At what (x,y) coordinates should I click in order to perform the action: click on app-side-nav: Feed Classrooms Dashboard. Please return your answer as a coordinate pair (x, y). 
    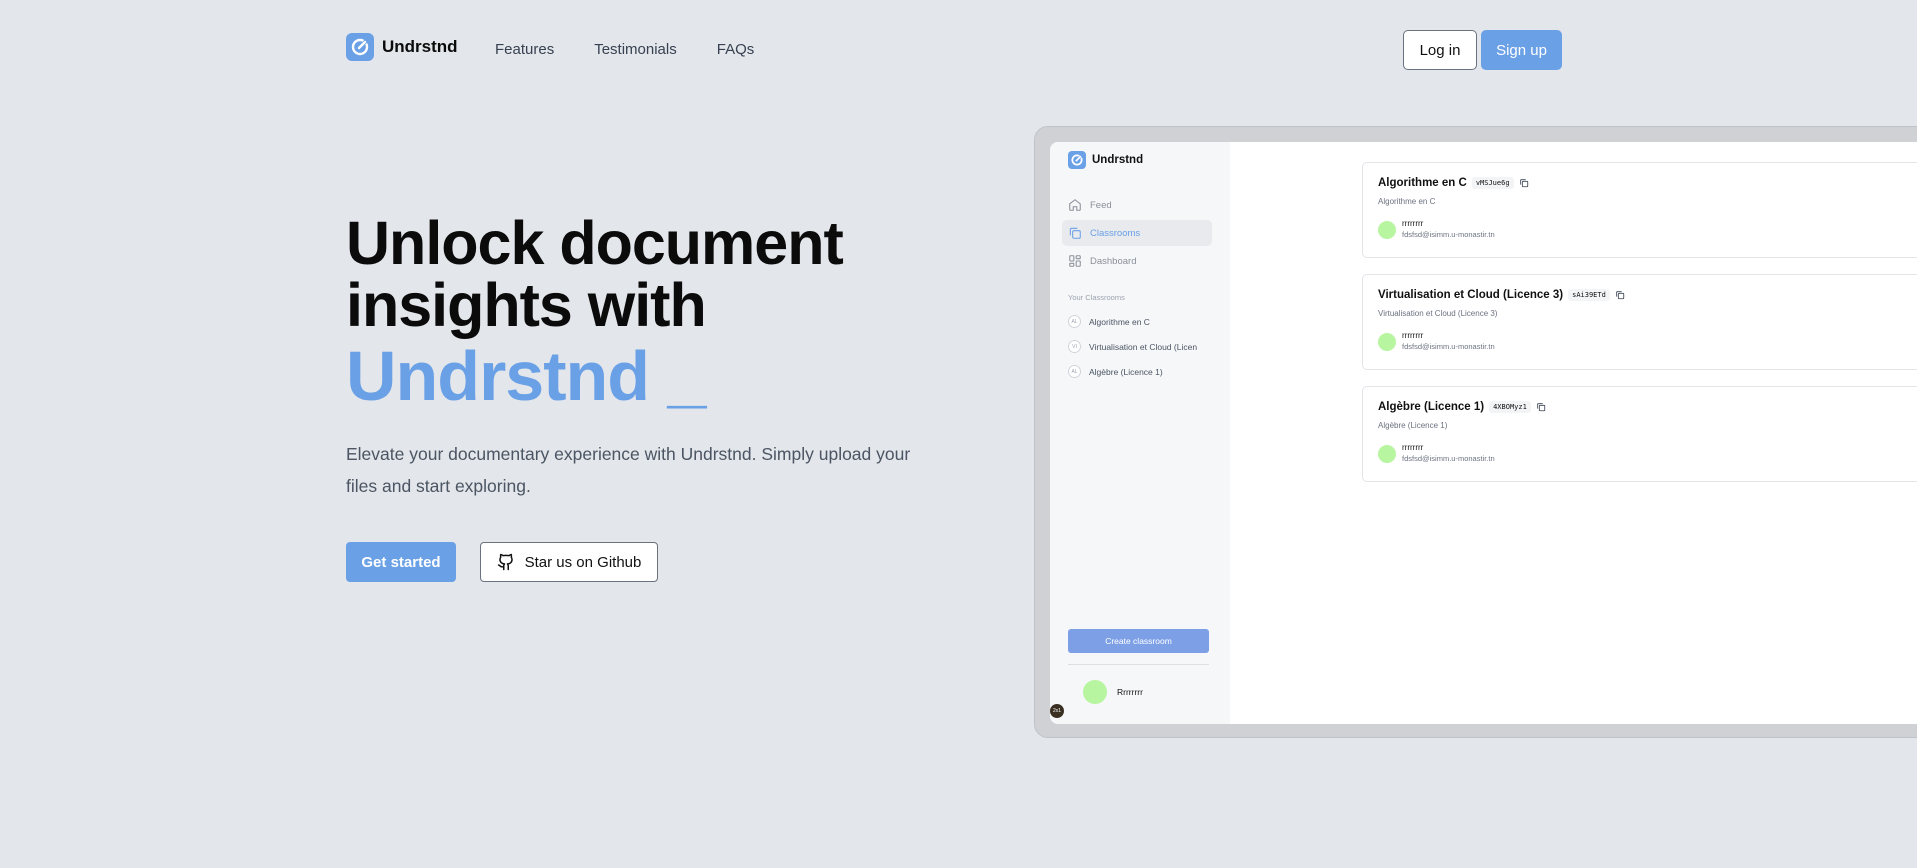
    Looking at the image, I should click on (1137, 234).